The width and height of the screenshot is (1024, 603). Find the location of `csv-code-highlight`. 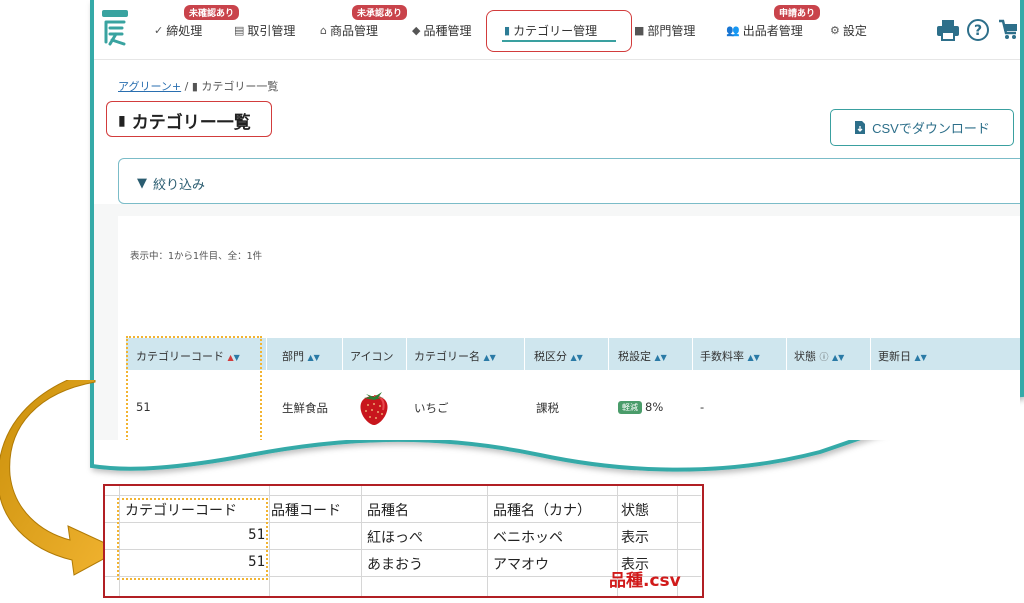

csv-code-highlight is located at coordinates (192, 539).